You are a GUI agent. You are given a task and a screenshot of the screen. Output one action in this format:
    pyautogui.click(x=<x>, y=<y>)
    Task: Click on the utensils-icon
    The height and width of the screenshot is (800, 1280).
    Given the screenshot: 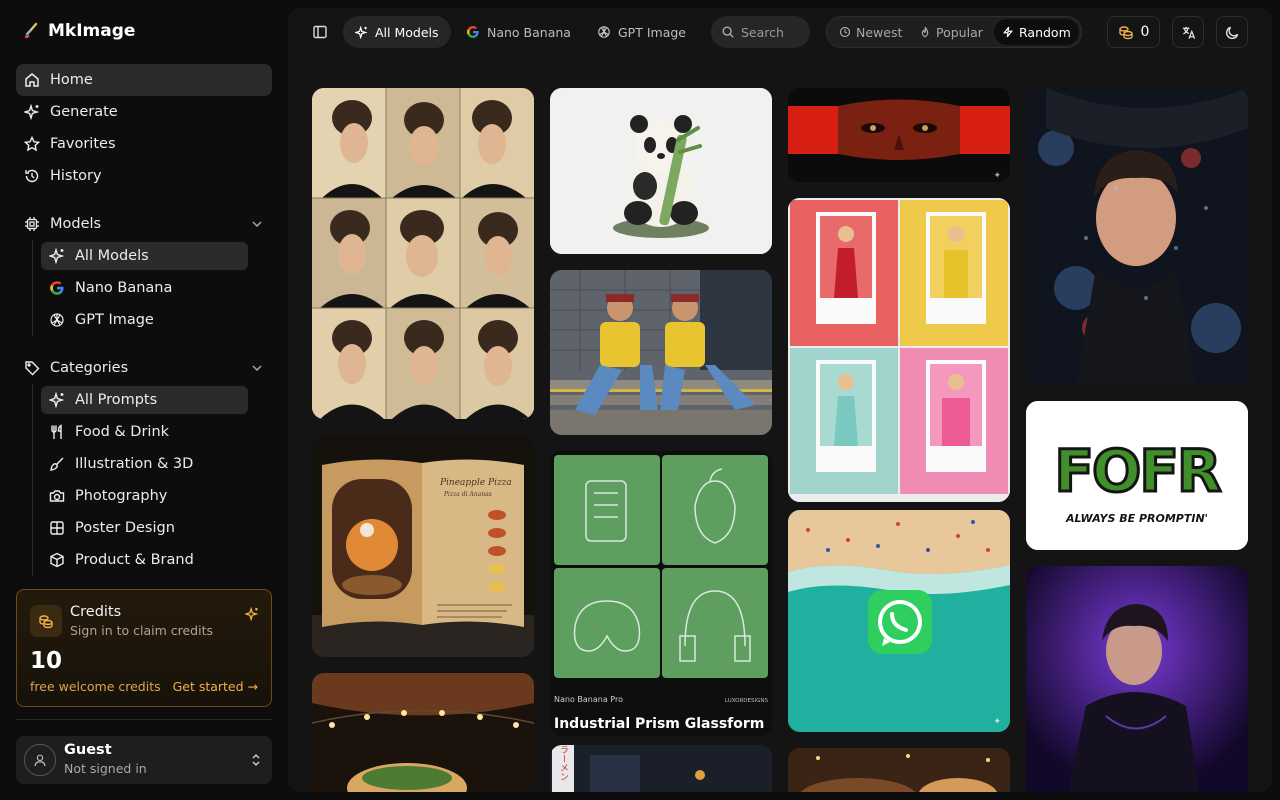 What is the action you would take?
    pyautogui.click(x=56, y=431)
    